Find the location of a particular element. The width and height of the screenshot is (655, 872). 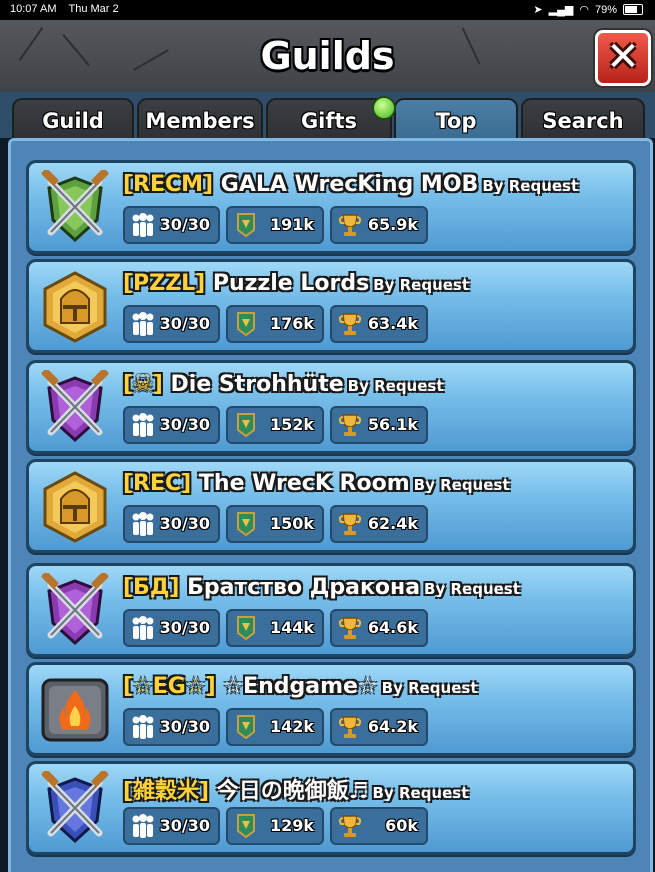

tab-search: Search is located at coordinates (583, 119).